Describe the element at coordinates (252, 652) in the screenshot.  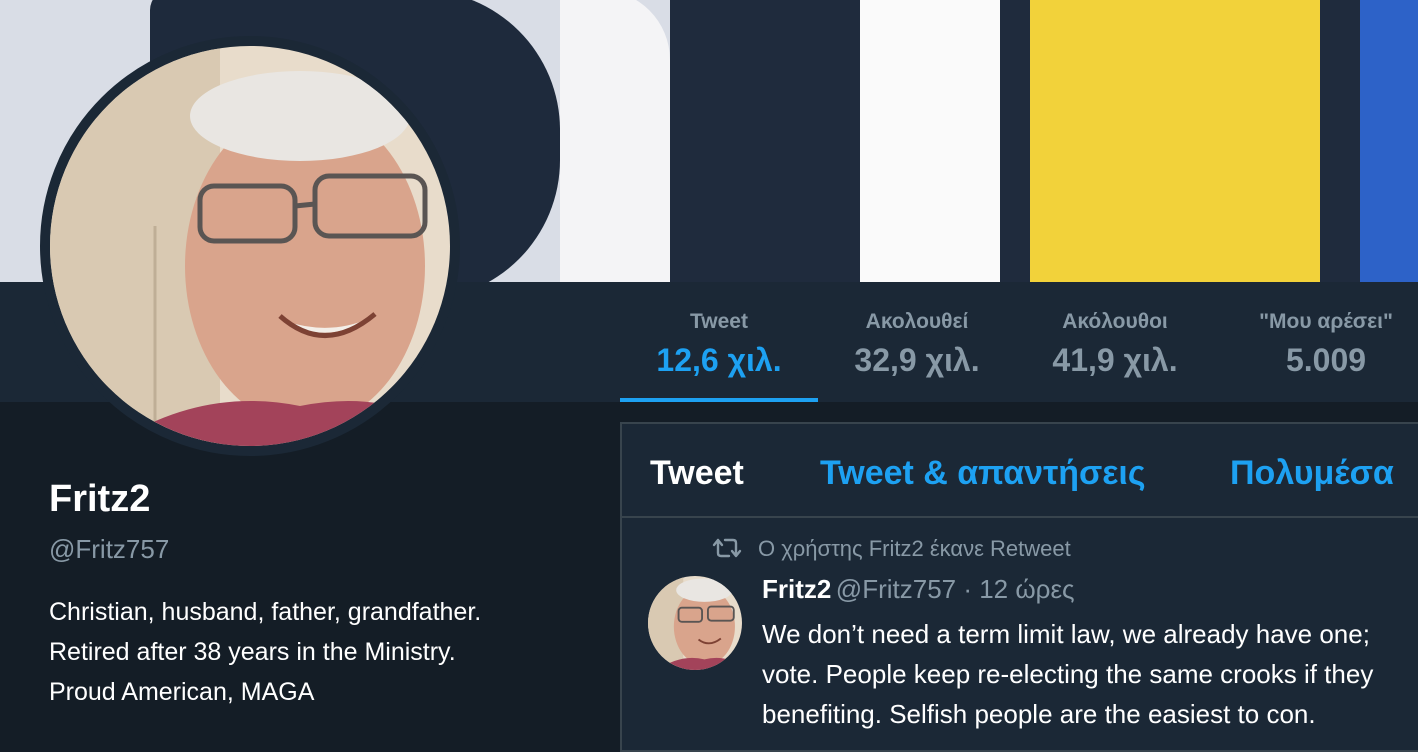
I see `bio-line: Retired after 38 years in the Ministry.` at that location.